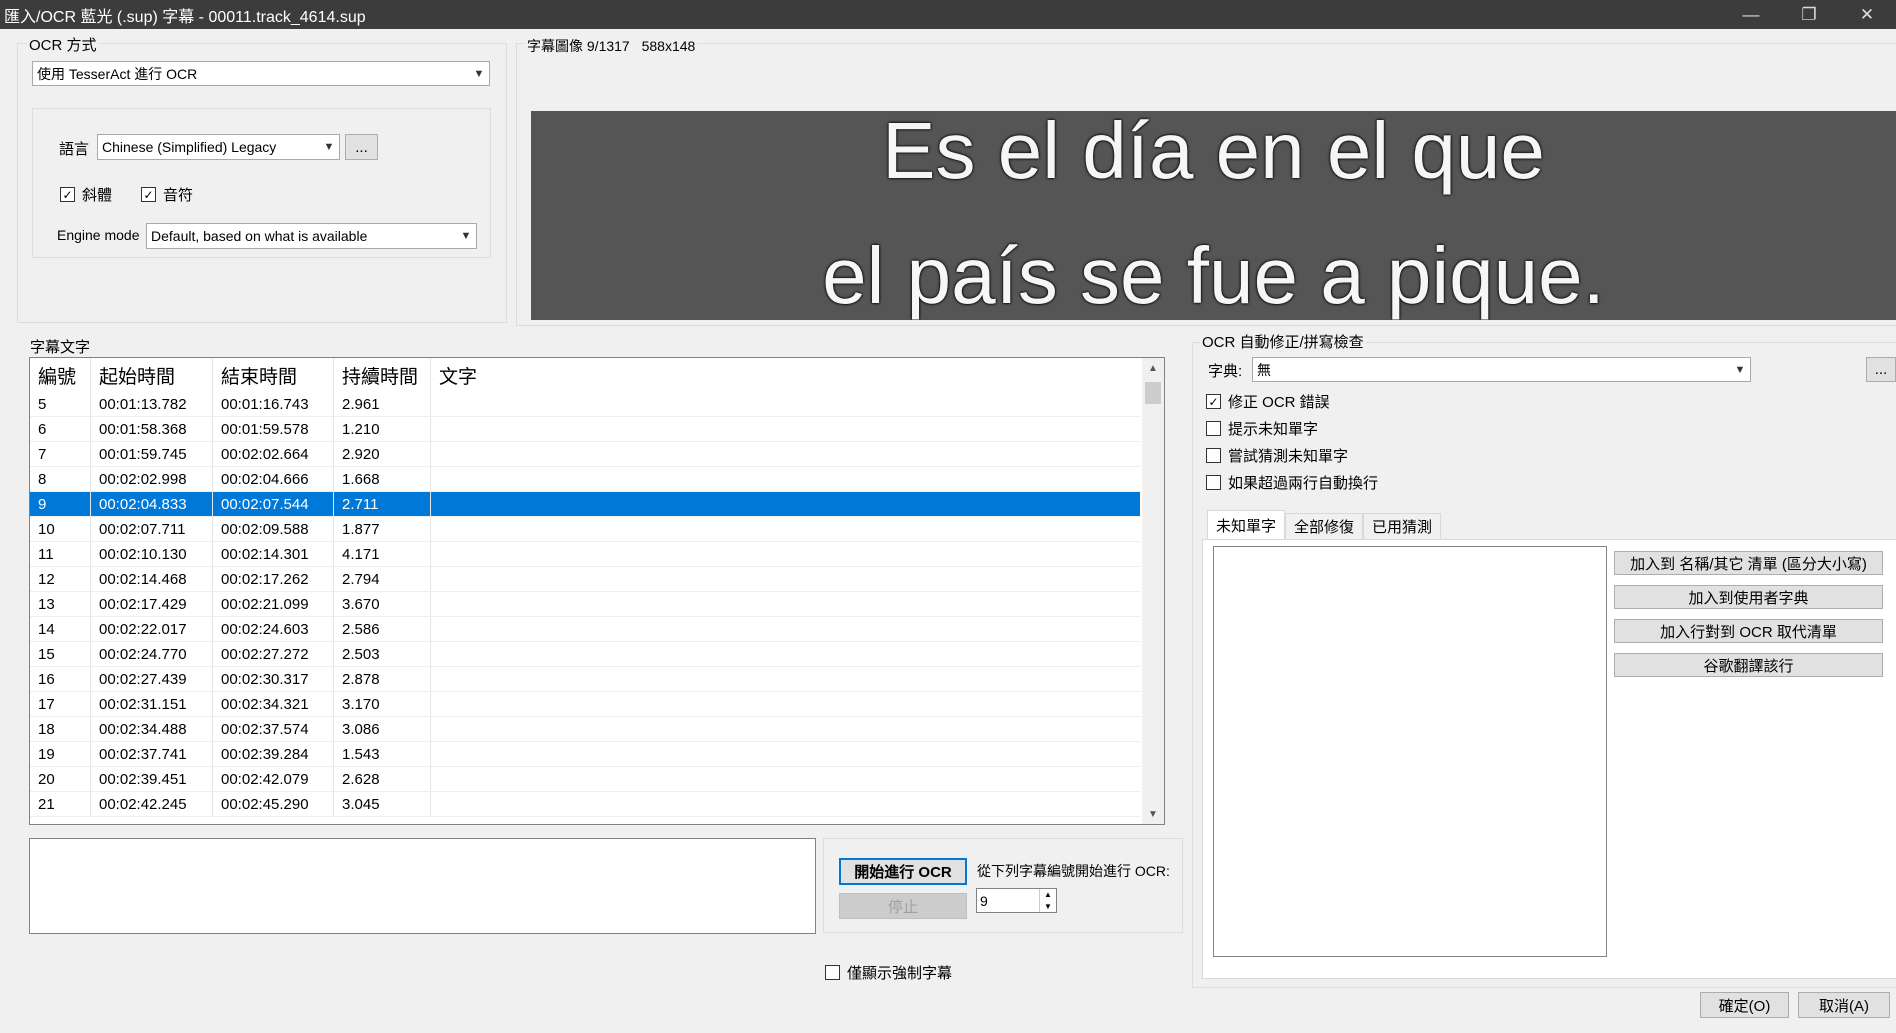 This screenshot has width=1896, height=1033. I want to click on preview-size: 588x148, so click(668, 46).